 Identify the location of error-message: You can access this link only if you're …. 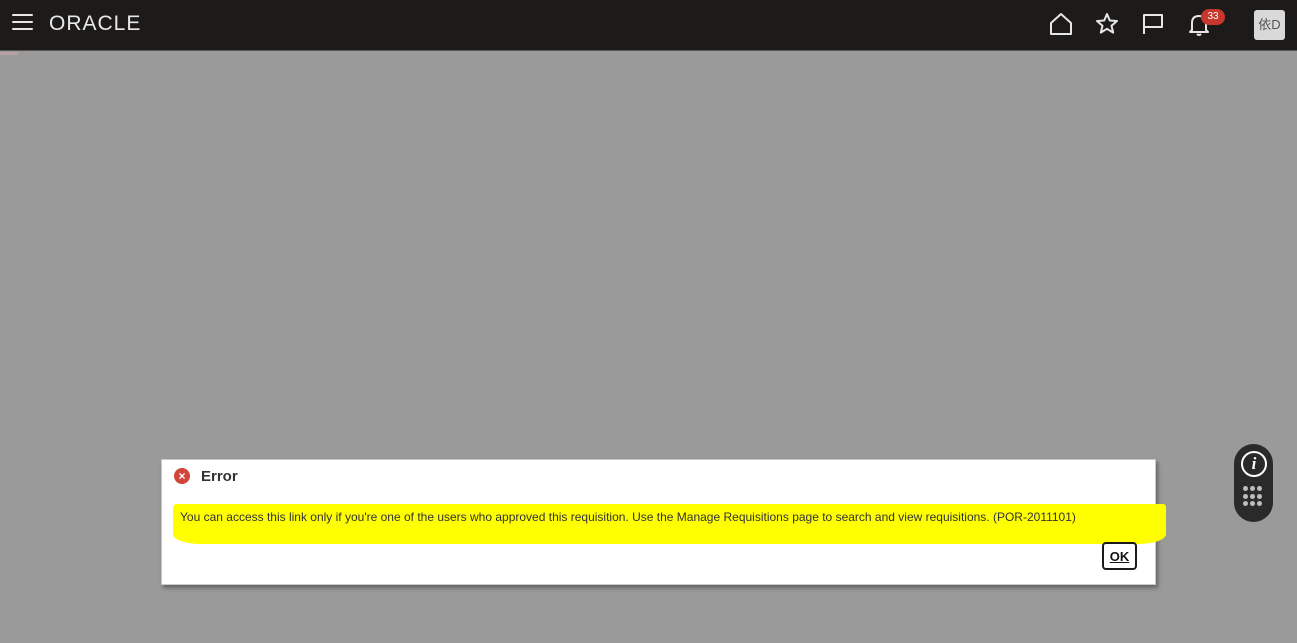
(628, 517).